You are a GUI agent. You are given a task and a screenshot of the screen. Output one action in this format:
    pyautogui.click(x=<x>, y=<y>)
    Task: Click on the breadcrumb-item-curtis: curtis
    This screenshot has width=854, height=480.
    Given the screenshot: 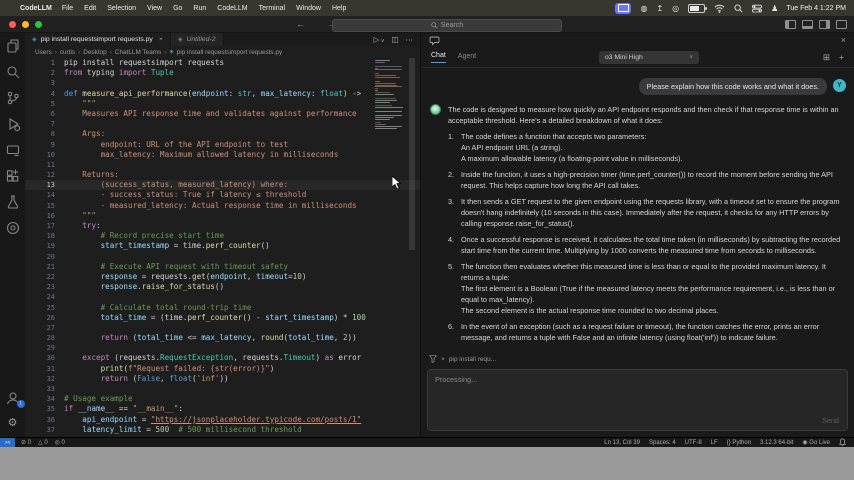 What is the action you would take?
    pyautogui.click(x=67, y=52)
    